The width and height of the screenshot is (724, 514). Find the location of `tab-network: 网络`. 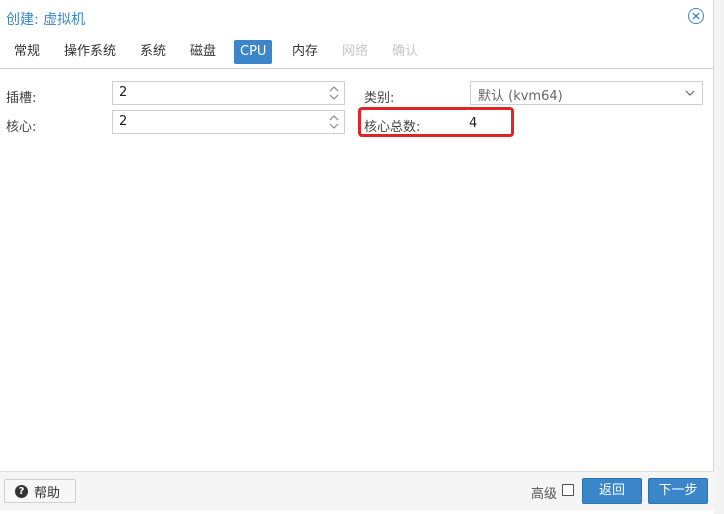

tab-network: 网络 is located at coordinates (355, 51).